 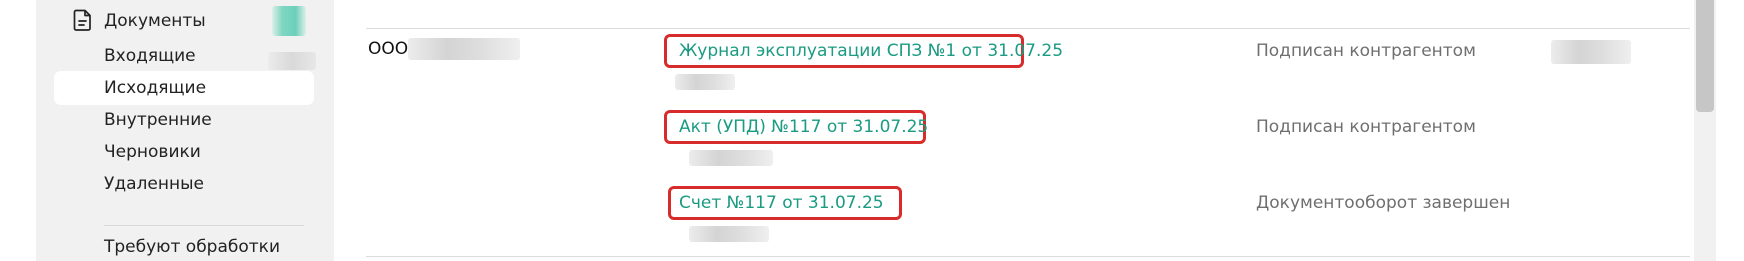 I want to click on sidebar-item-label: Внутренние, so click(x=158, y=120).